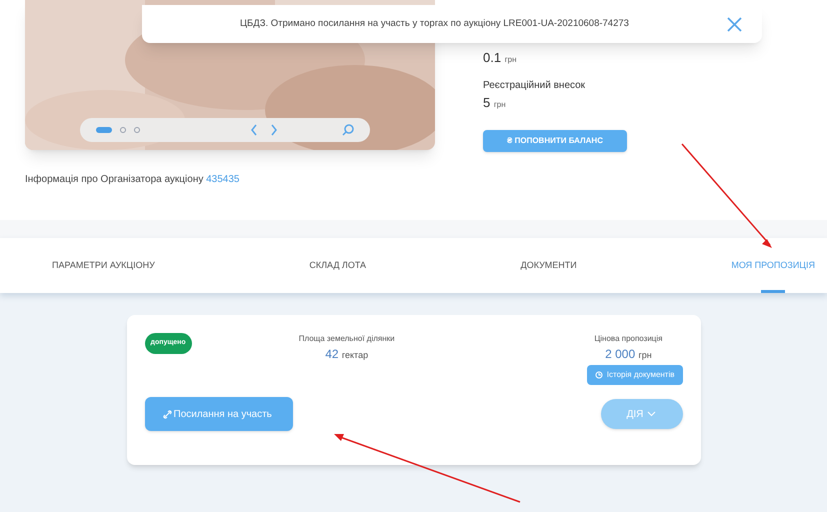 The width and height of the screenshot is (827, 512). Describe the element at coordinates (346, 339) in the screenshot. I see `area-label: Площа земельної ділянки` at that location.